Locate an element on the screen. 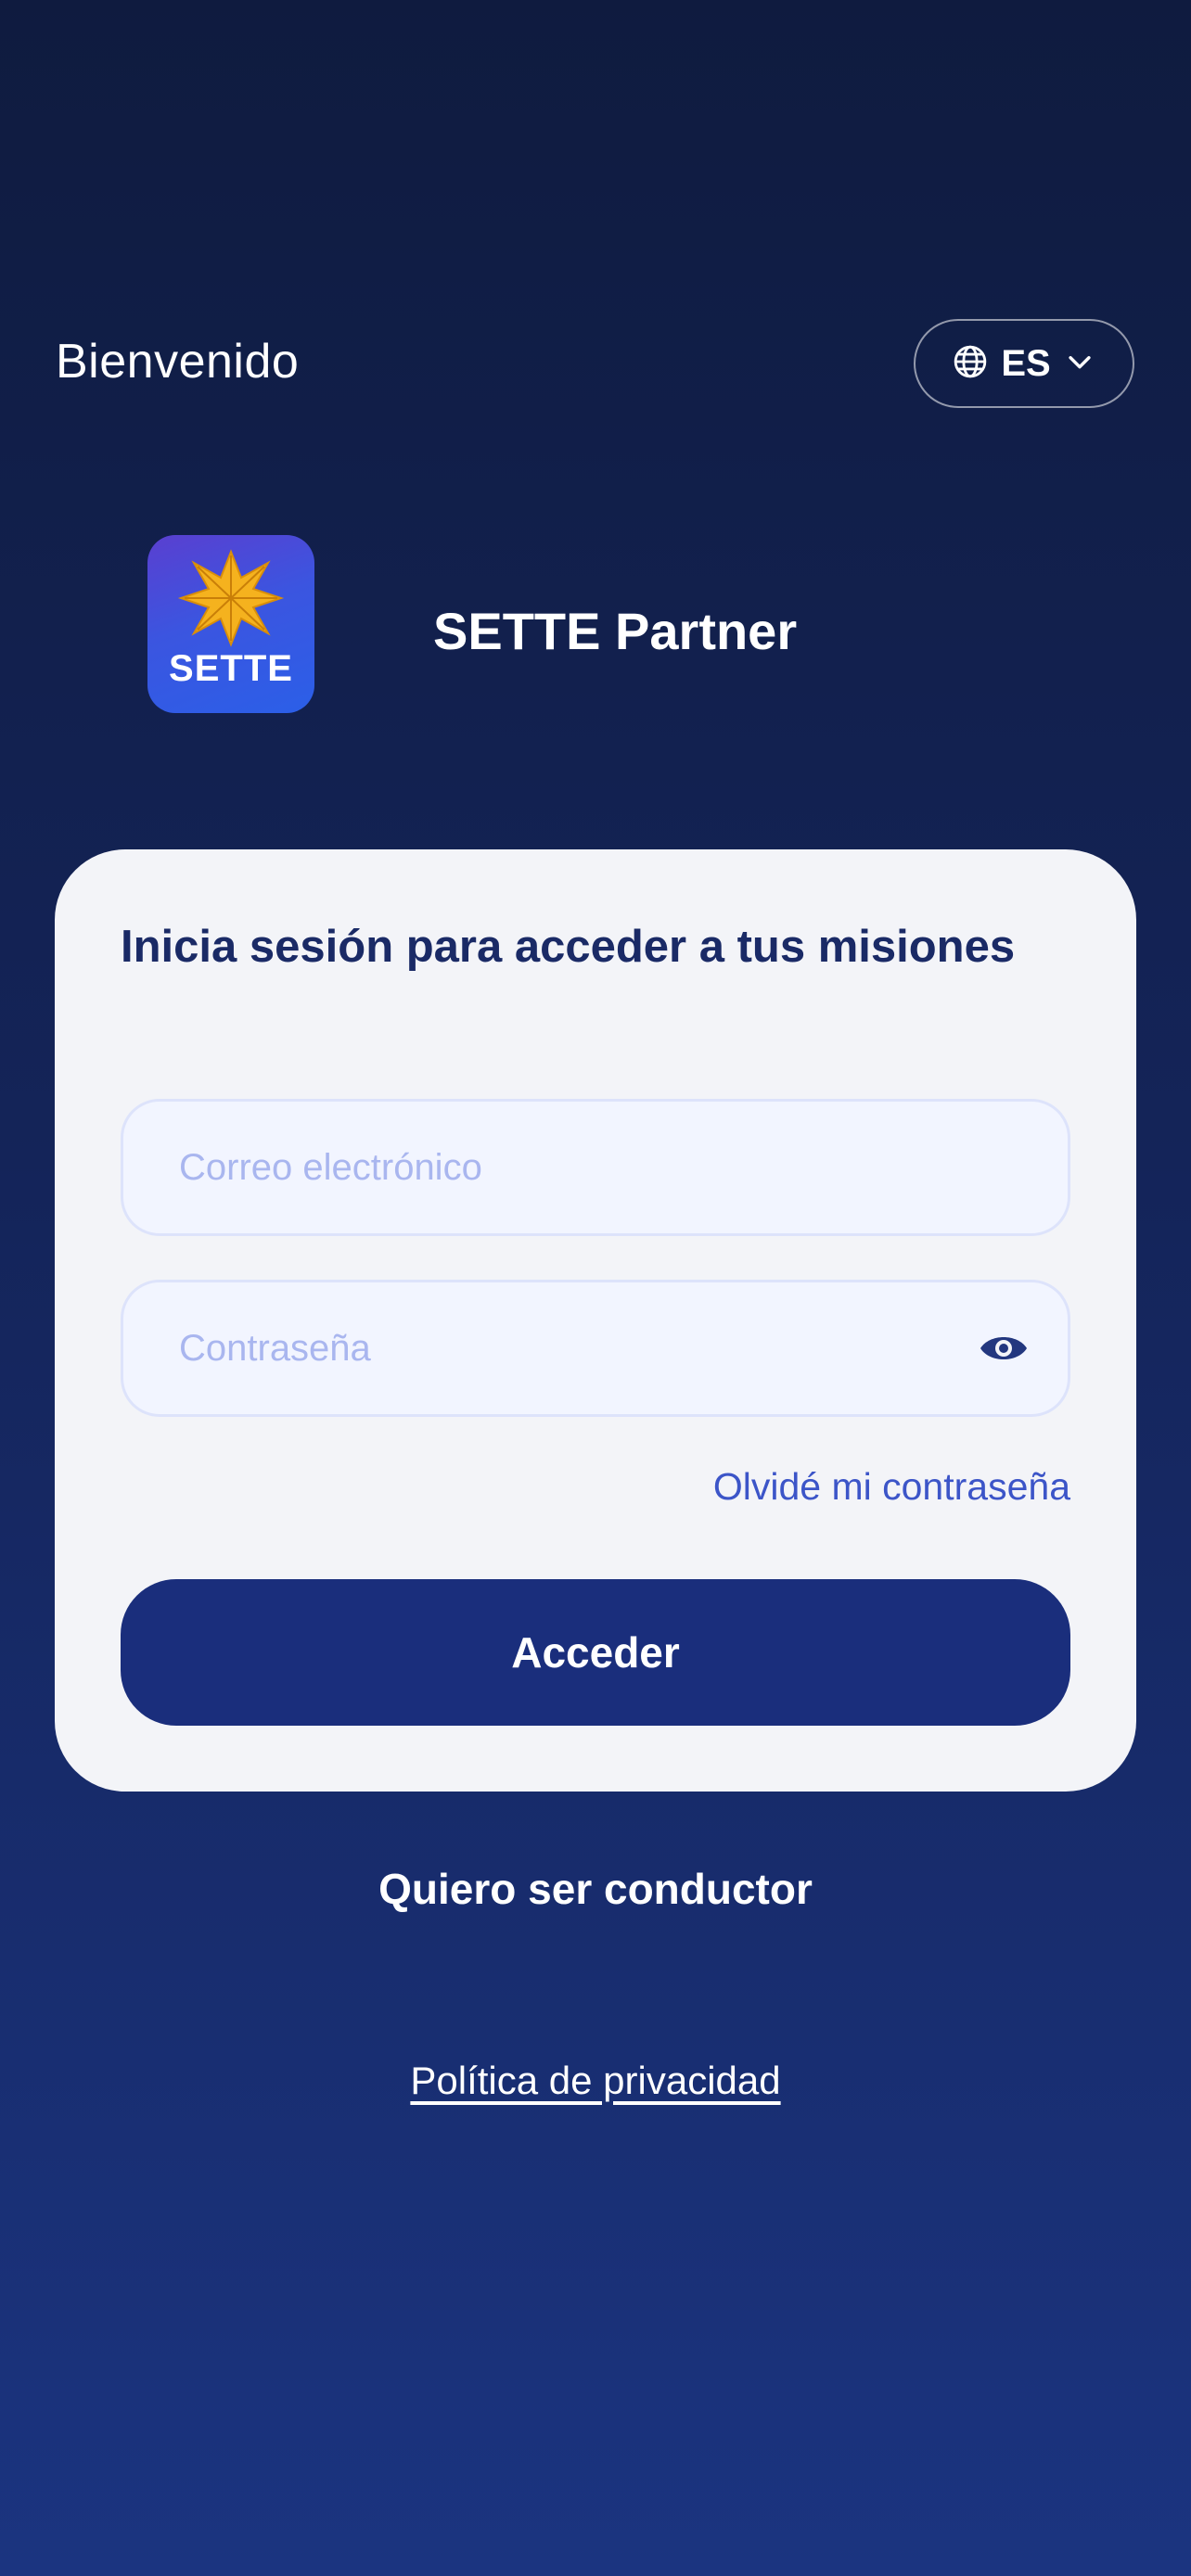  logo-text: SETTE is located at coordinates (231, 669).